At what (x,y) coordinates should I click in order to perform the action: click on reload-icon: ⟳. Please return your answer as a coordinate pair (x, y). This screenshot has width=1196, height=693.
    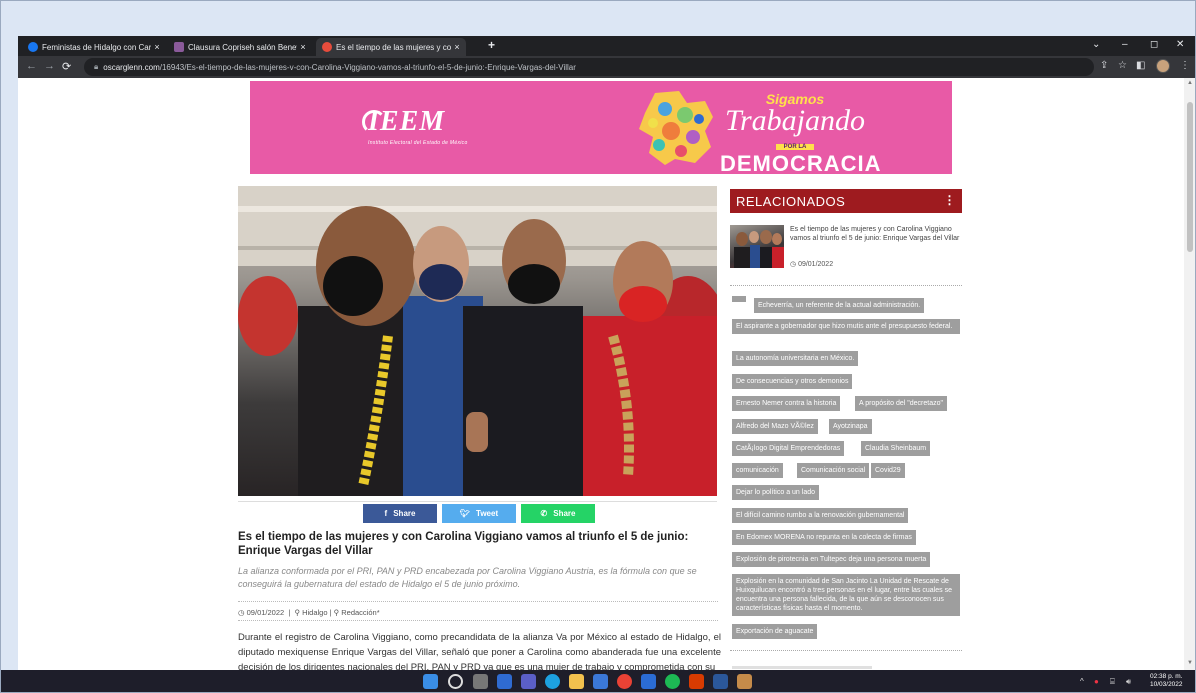
    Looking at the image, I should click on (66, 66).